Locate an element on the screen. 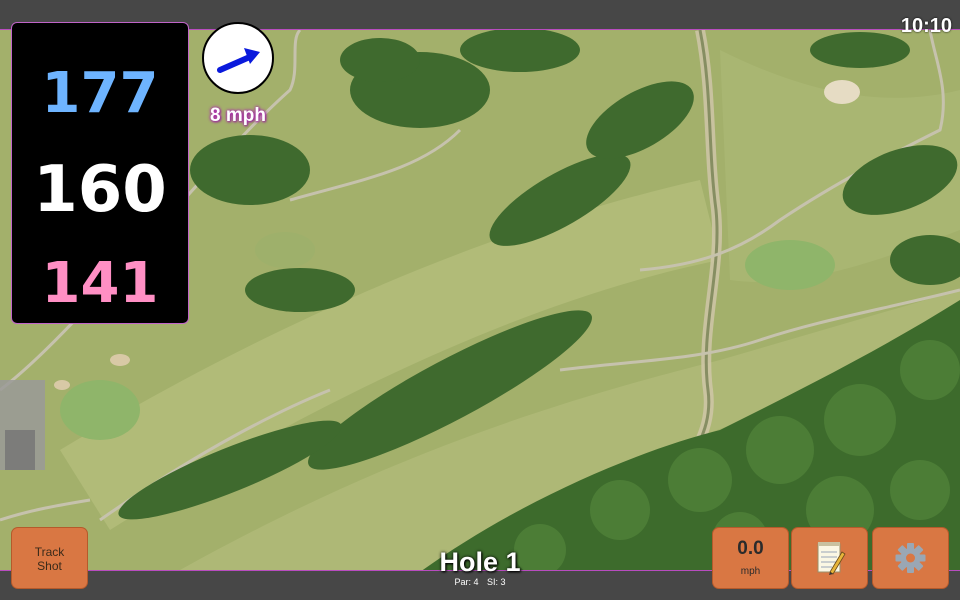 The width and height of the screenshot is (960, 600). hole-title: Hole 1 is located at coordinates (480, 562).